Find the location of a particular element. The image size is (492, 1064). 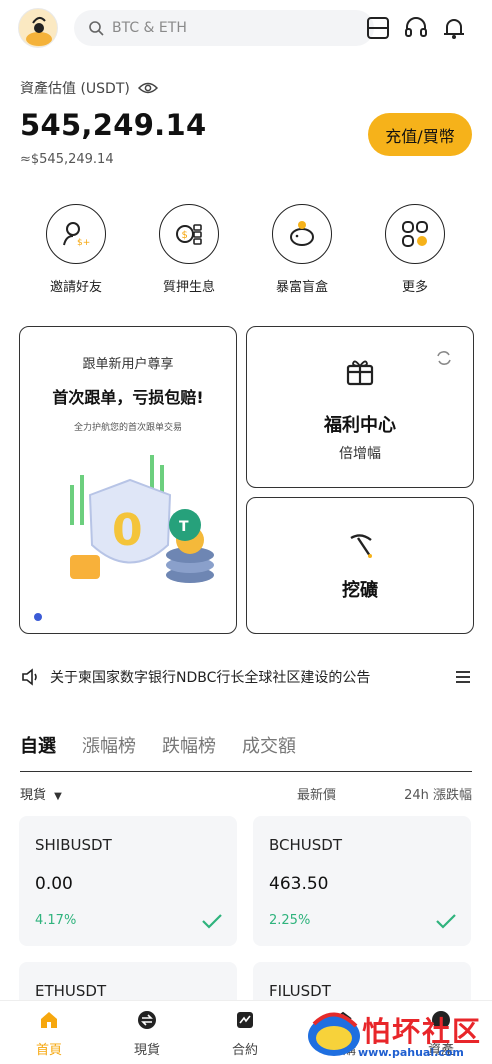

quick-action-label: 質押生息 is located at coordinates (188, 287).